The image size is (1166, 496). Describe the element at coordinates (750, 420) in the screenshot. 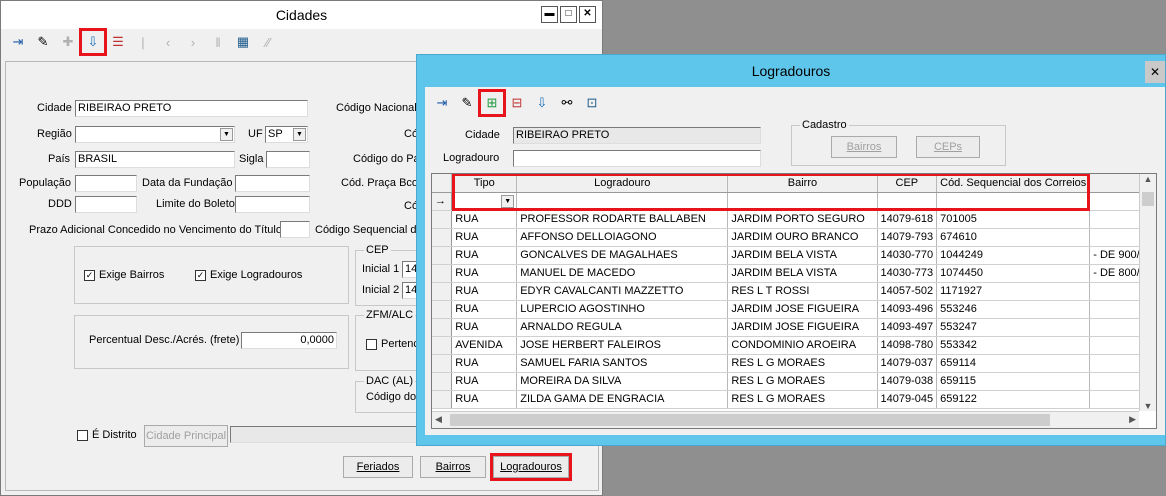

I see `hscroll-thumb` at that location.